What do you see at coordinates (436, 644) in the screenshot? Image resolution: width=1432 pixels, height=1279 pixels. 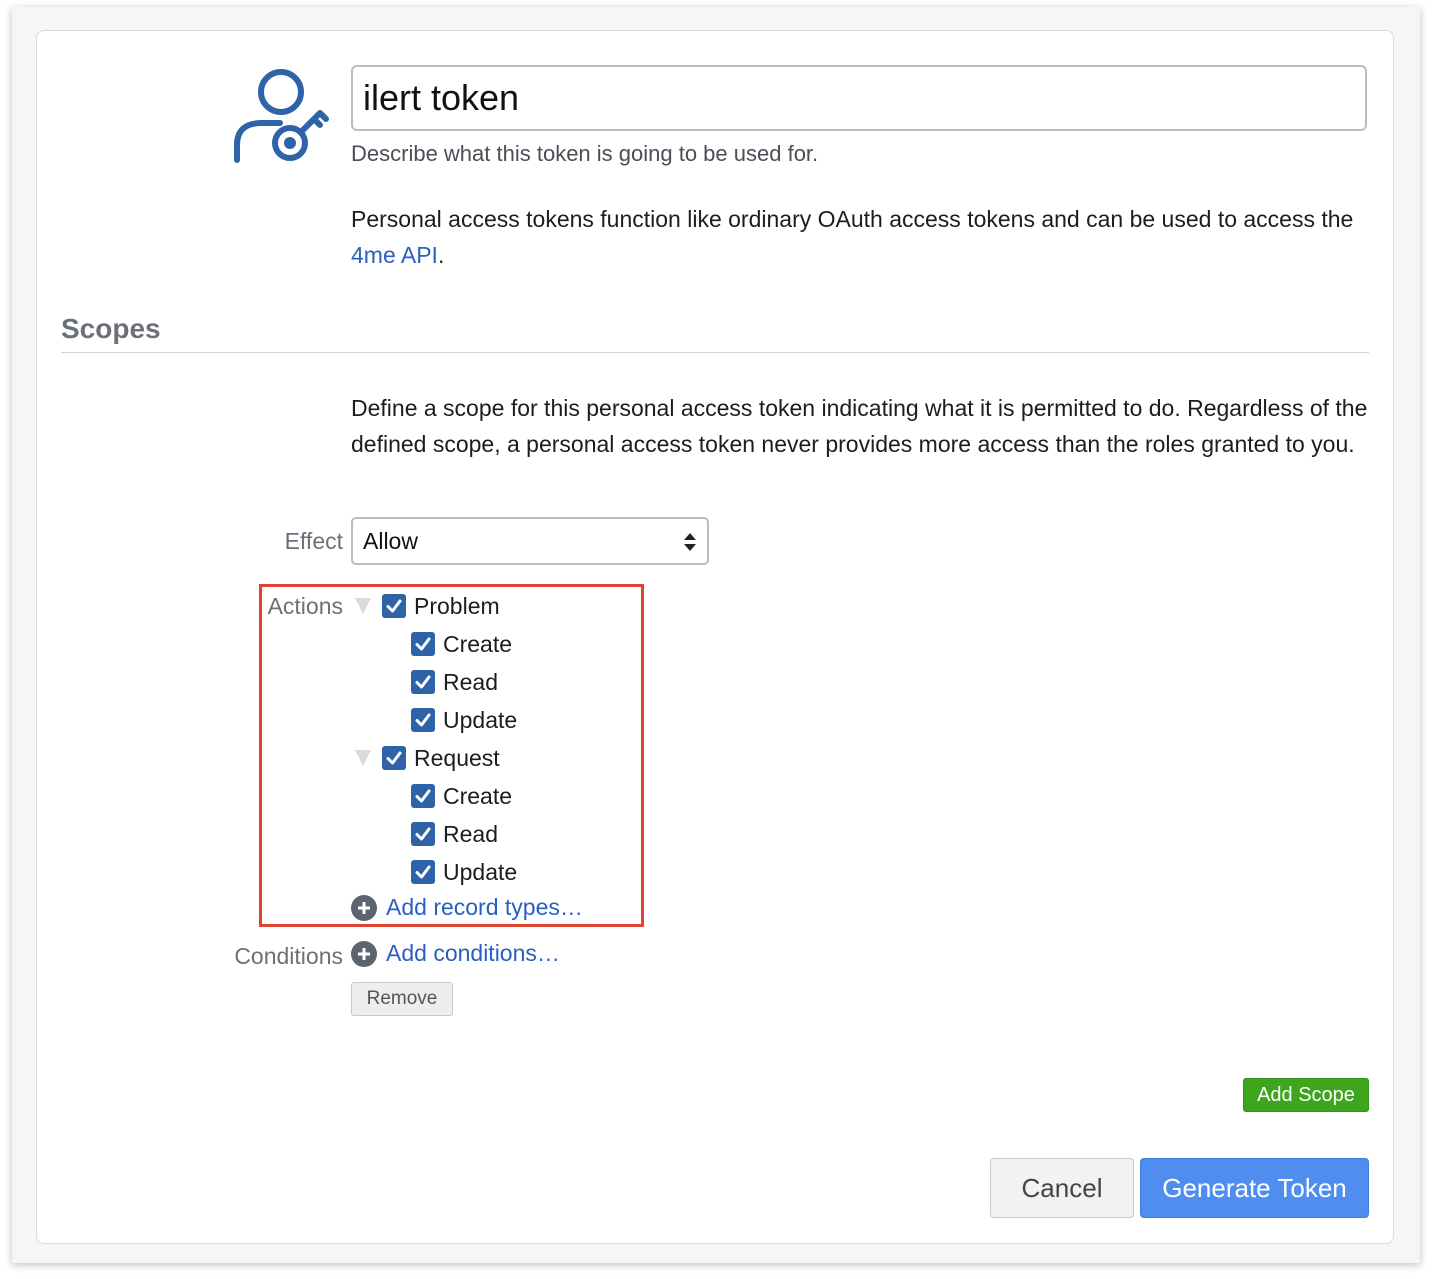 I see `tree-item-problem-create: Create` at bounding box center [436, 644].